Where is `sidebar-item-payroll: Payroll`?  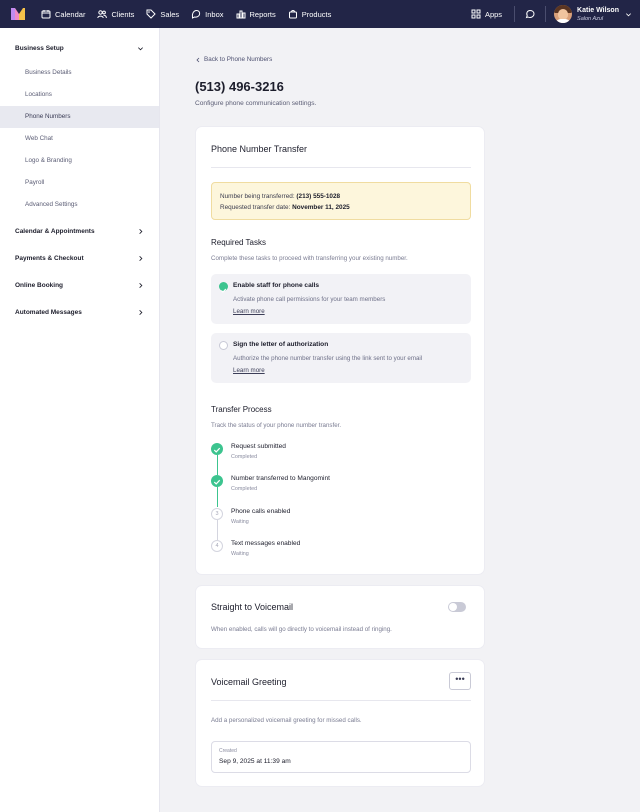 sidebar-item-payroll: Payroll is located at coordinates (79, 183).